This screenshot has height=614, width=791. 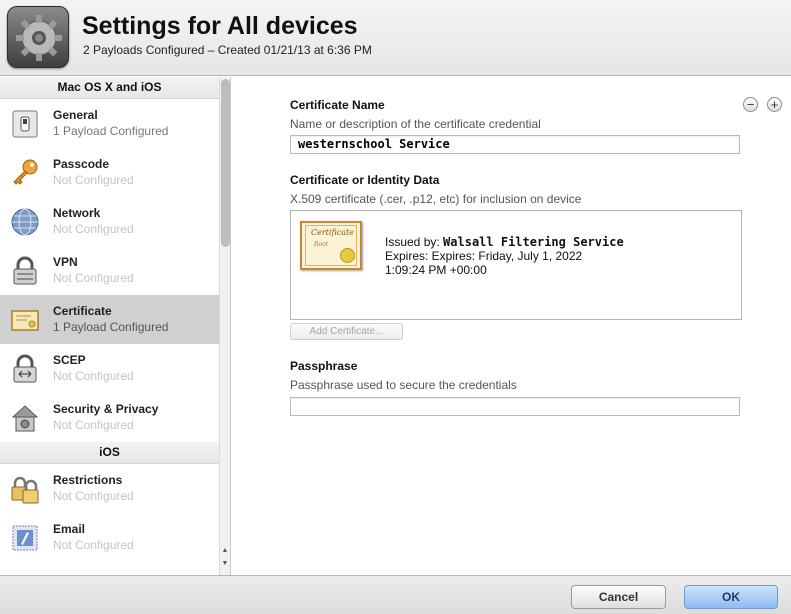 I want to click on sidebar-item-email: Email Not Configured, so click(x=109, y=537).